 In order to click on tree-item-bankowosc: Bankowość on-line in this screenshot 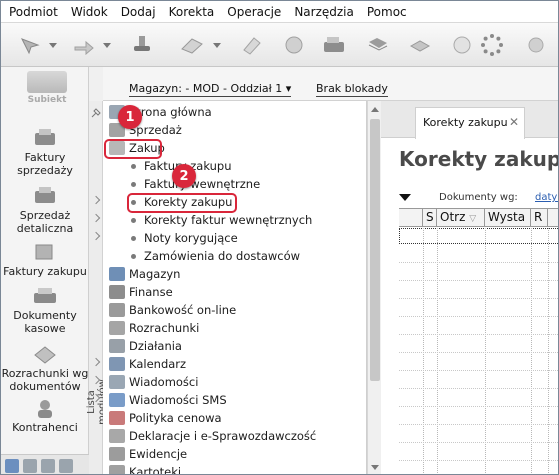, I will do `click(172, 310)`.